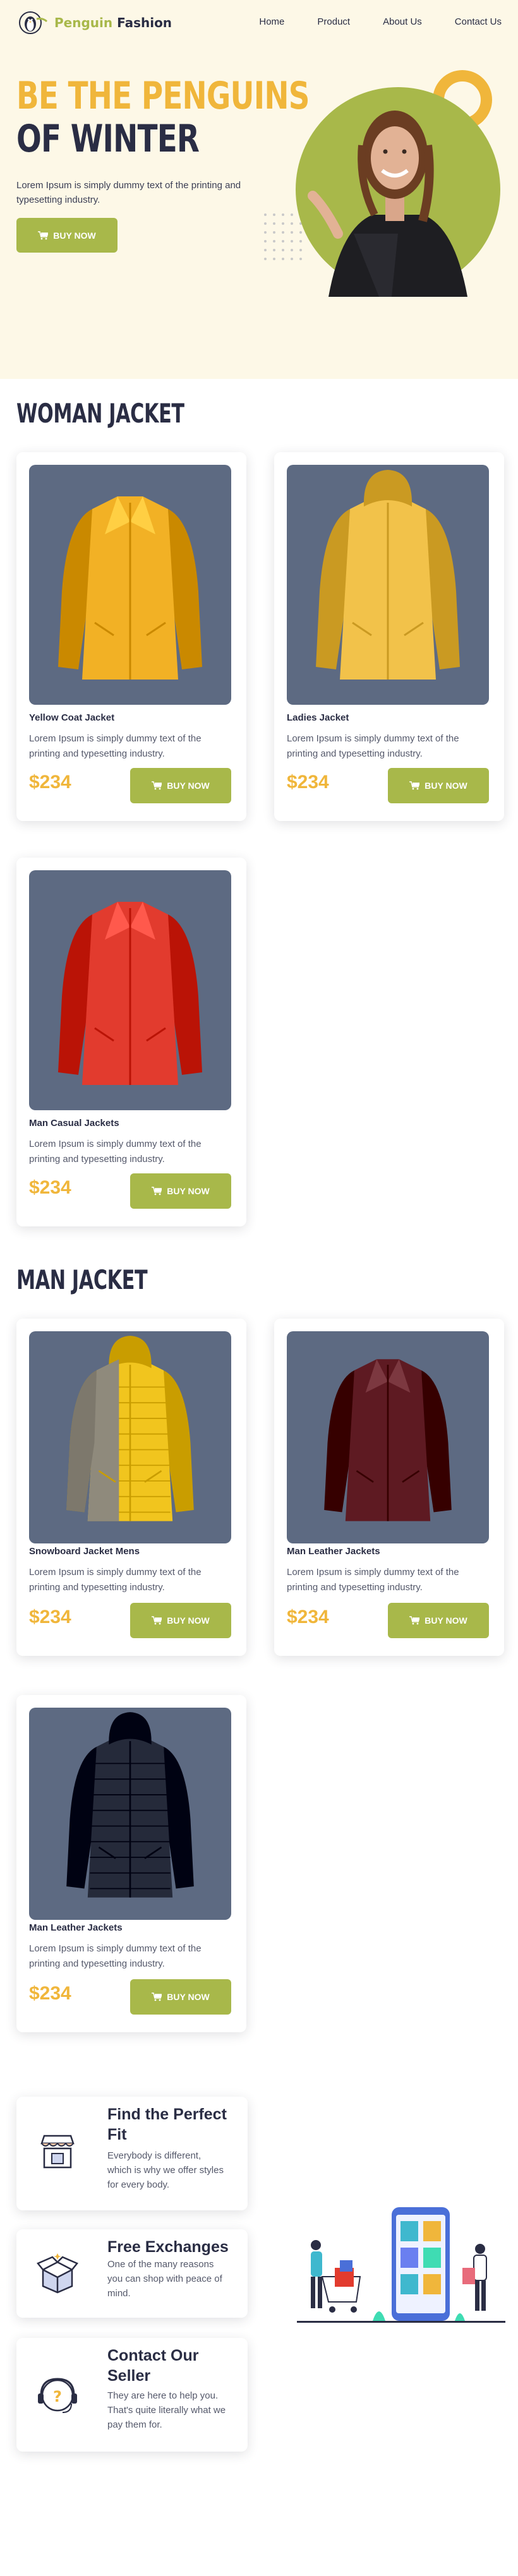  Describe the element at coordinates (478, 21) in the screenshot. I see `nav-contact-us: Contact Us` at that location.